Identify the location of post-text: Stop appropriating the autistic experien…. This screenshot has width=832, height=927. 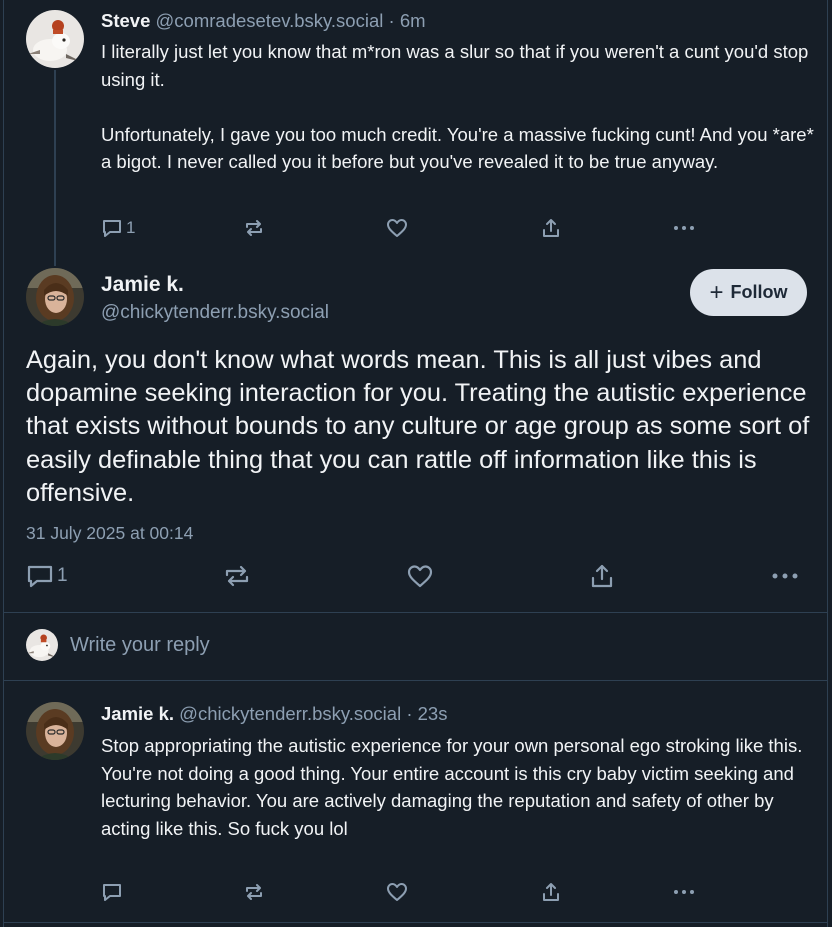
(454, 787).